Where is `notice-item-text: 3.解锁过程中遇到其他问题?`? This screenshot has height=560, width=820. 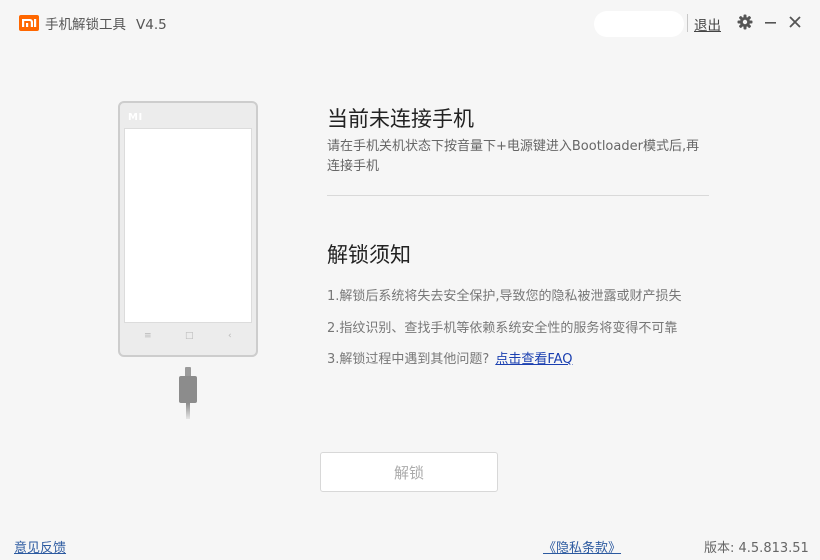
notice-item-text: 3.解锁过程中遇到其他问题? is located at coordinates (408, 359).